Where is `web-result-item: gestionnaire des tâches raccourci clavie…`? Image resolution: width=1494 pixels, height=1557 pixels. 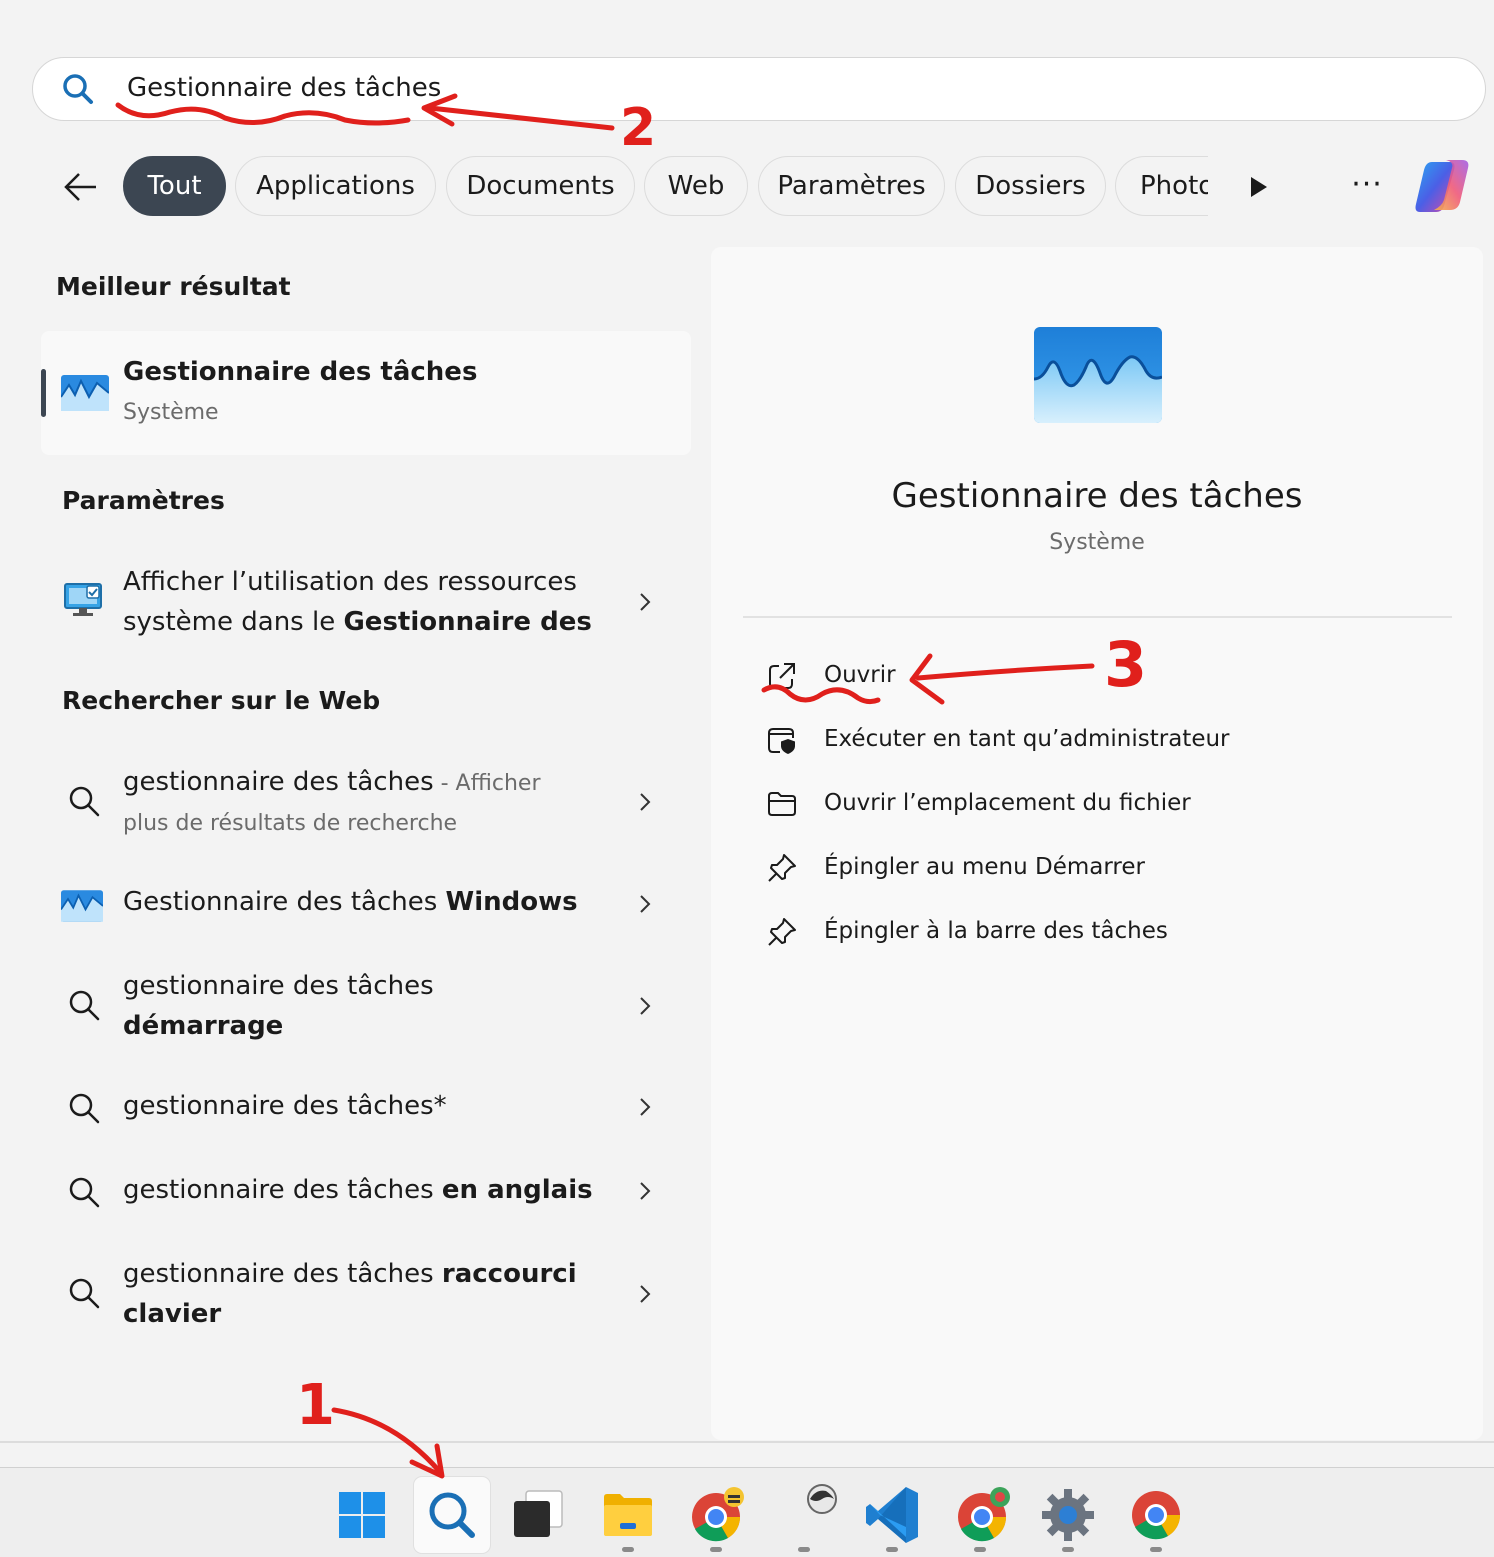
web-result-item: gestionnaire des tâches raccourci clavie… is located at coordinates (366, 1294).